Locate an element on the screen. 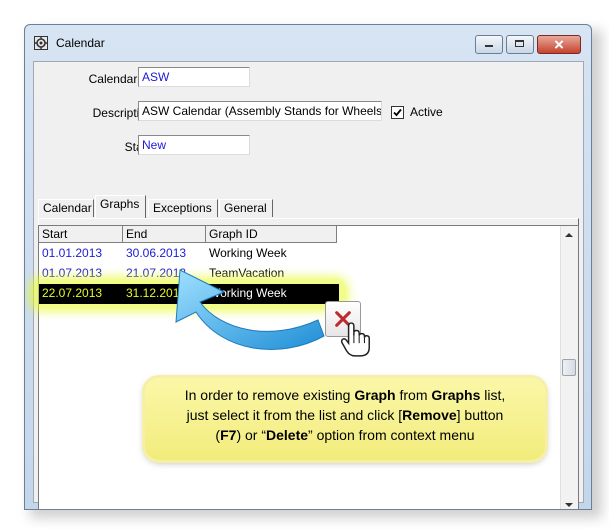 The image size is (609, 529). callout-bold-text: F7 is located at coordinates (228, 435).